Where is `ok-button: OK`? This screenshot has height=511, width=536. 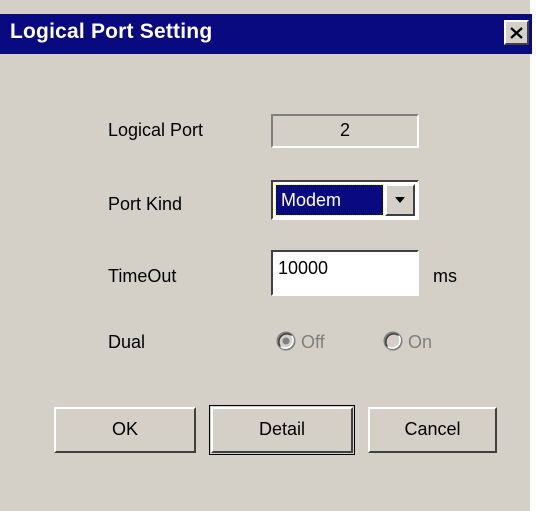 ok-button: OK is located at coordinates (125, 430).